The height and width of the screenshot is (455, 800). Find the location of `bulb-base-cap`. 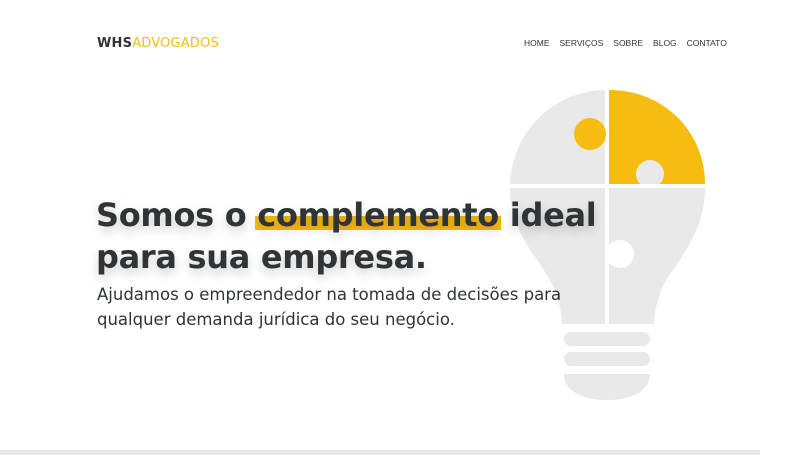

bulb-base-cap is located at coordinates (607, 387).